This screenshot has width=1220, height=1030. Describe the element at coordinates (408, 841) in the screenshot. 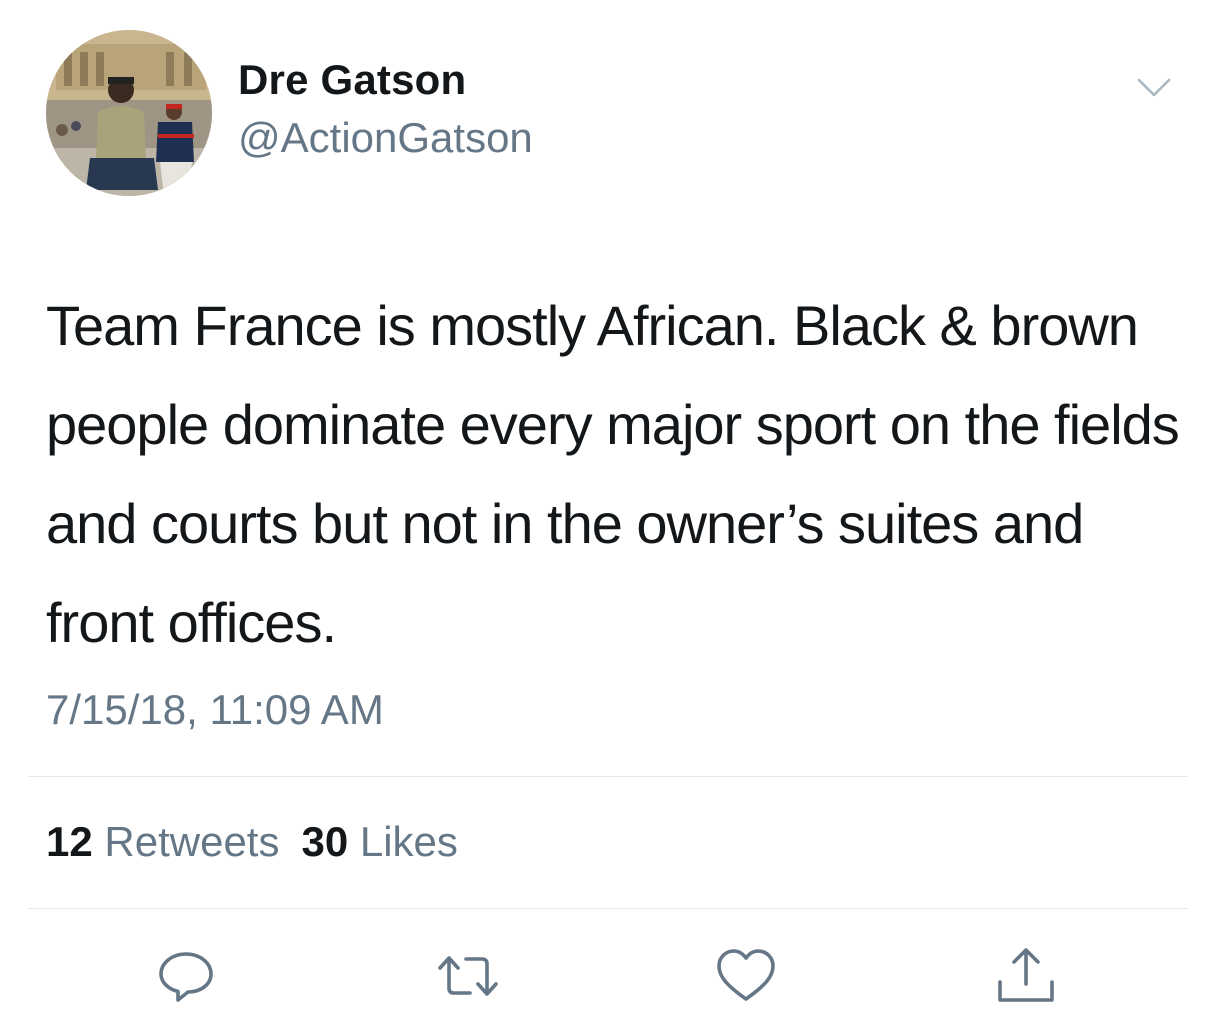

I see `likes-label: Likes` at that location.